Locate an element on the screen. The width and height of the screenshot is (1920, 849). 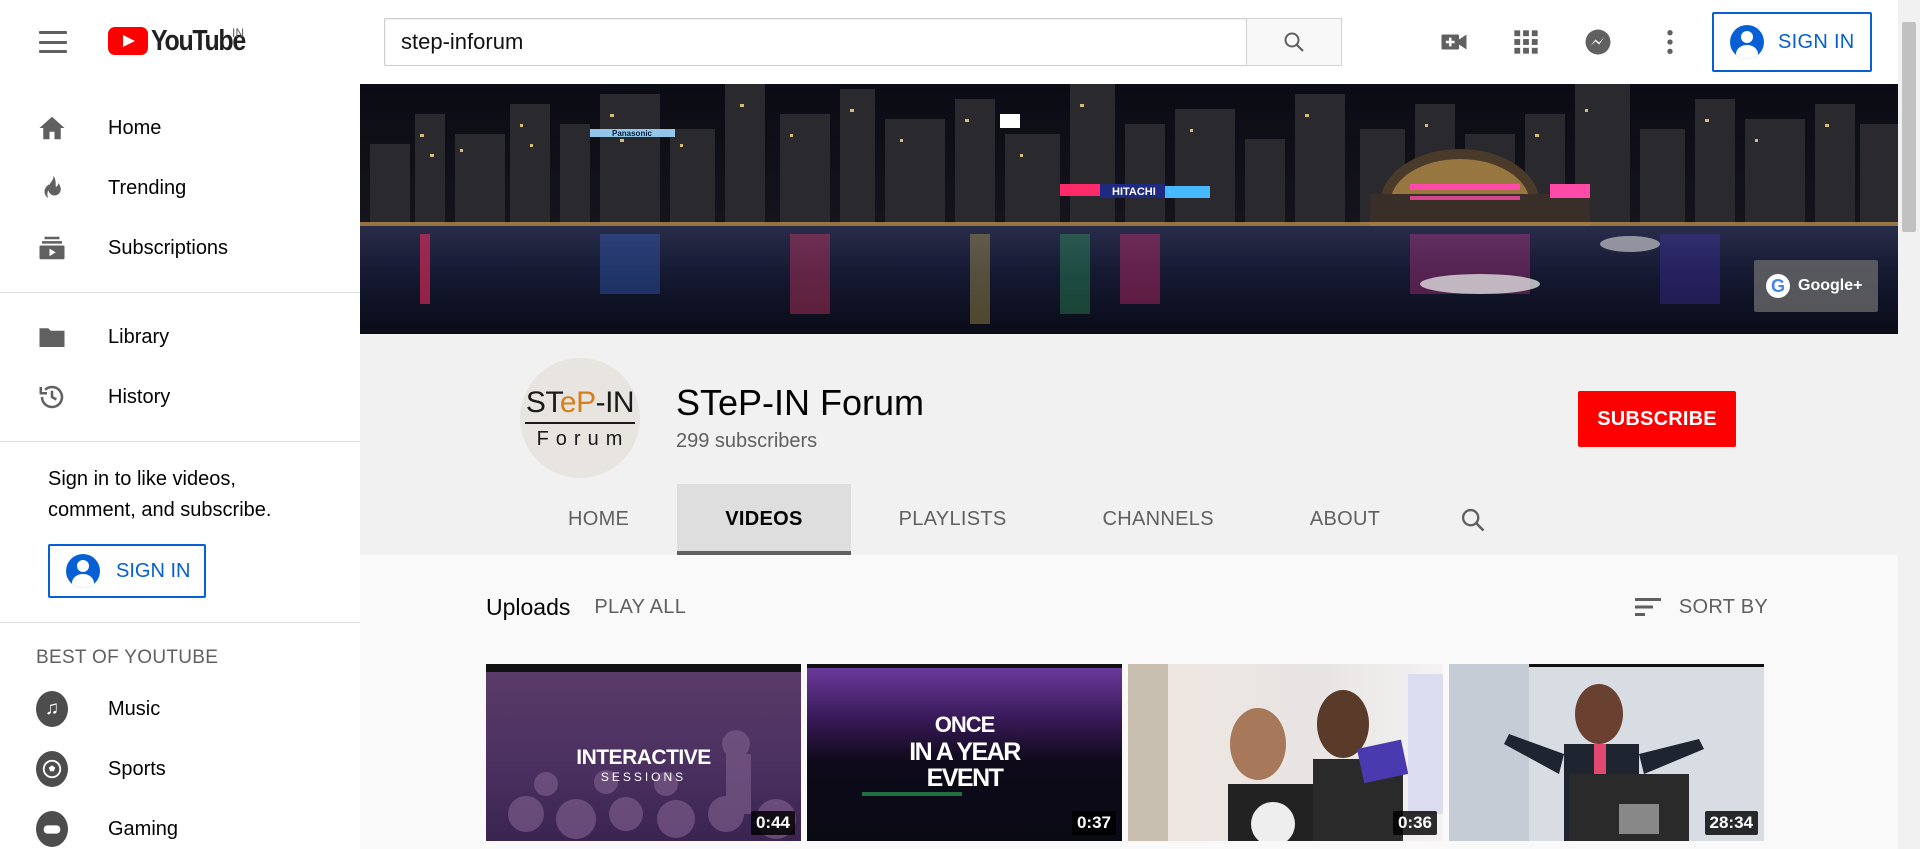
sidebar-item-sports: Sports is located at coordinates (180, 769).